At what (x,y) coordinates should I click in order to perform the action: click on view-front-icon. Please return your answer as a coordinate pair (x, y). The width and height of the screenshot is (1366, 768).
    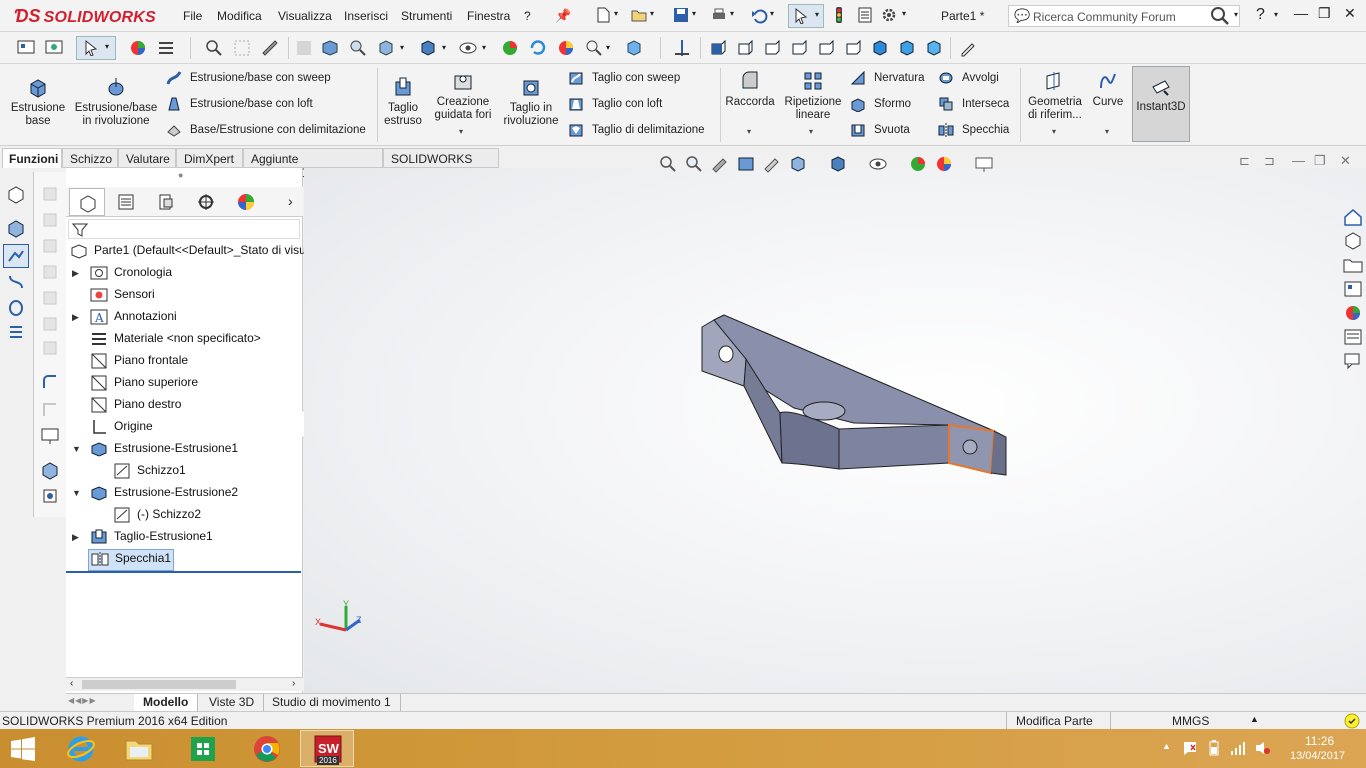
    Looking at the image, I should click on (718, 48).